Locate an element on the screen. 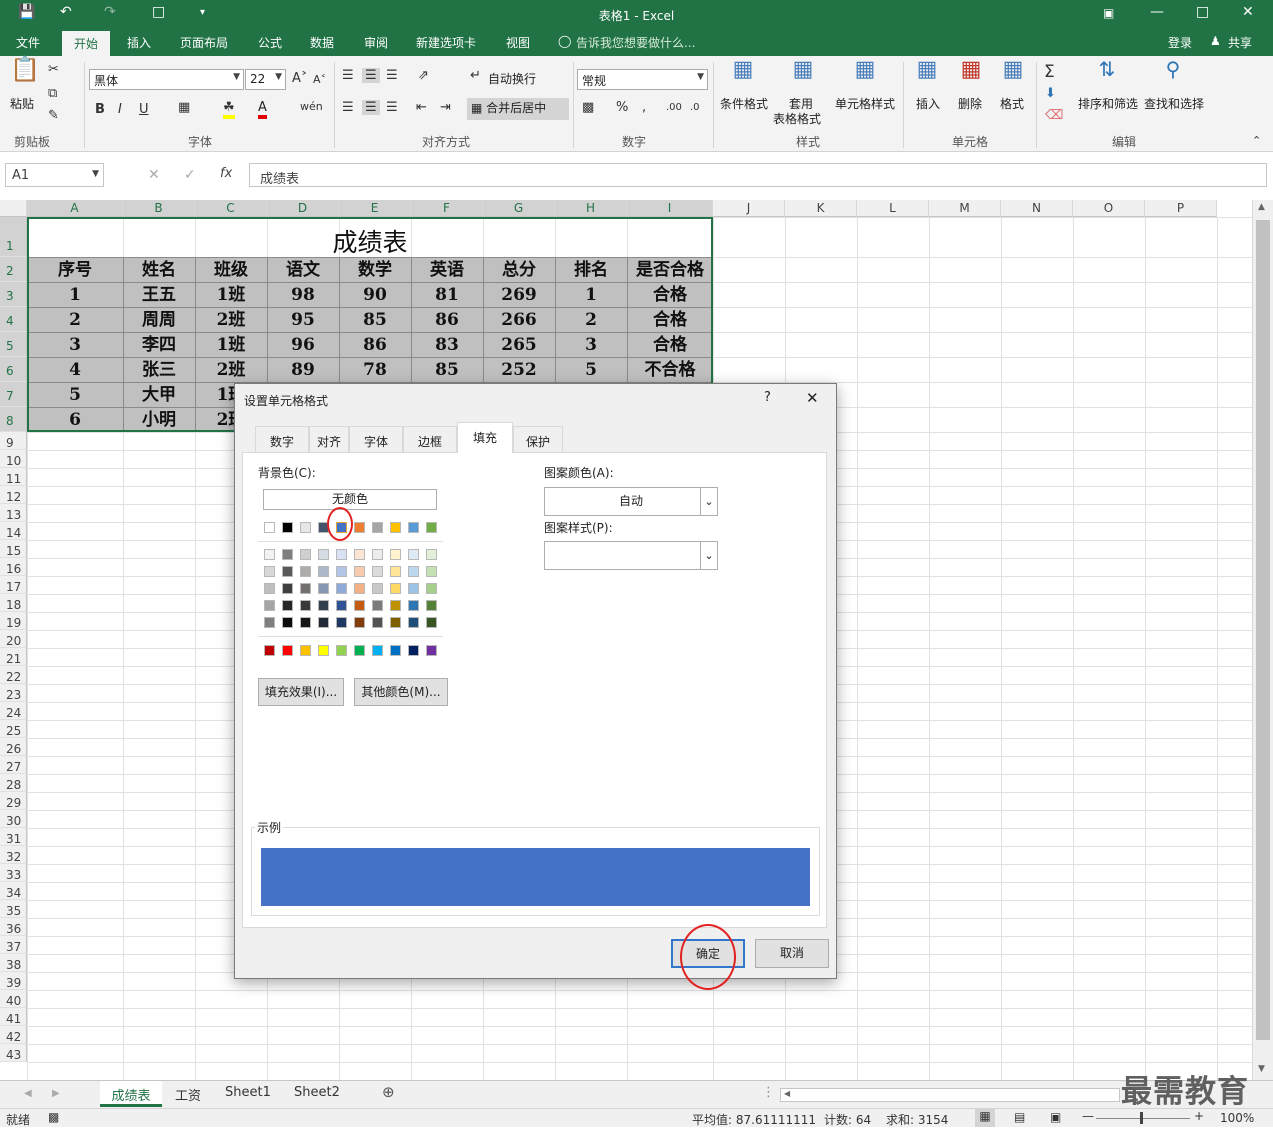 The height and width of the screenshot is (1128, 1273). orientation-icon: ⇗ is located at coordinates (423, 75).